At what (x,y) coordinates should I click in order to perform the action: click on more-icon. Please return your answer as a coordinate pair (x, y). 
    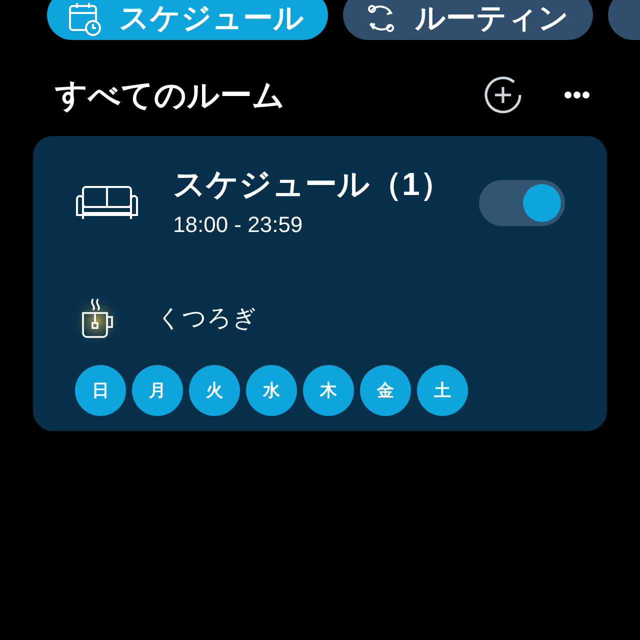
    Looking at the image, I should click on (577, 95).